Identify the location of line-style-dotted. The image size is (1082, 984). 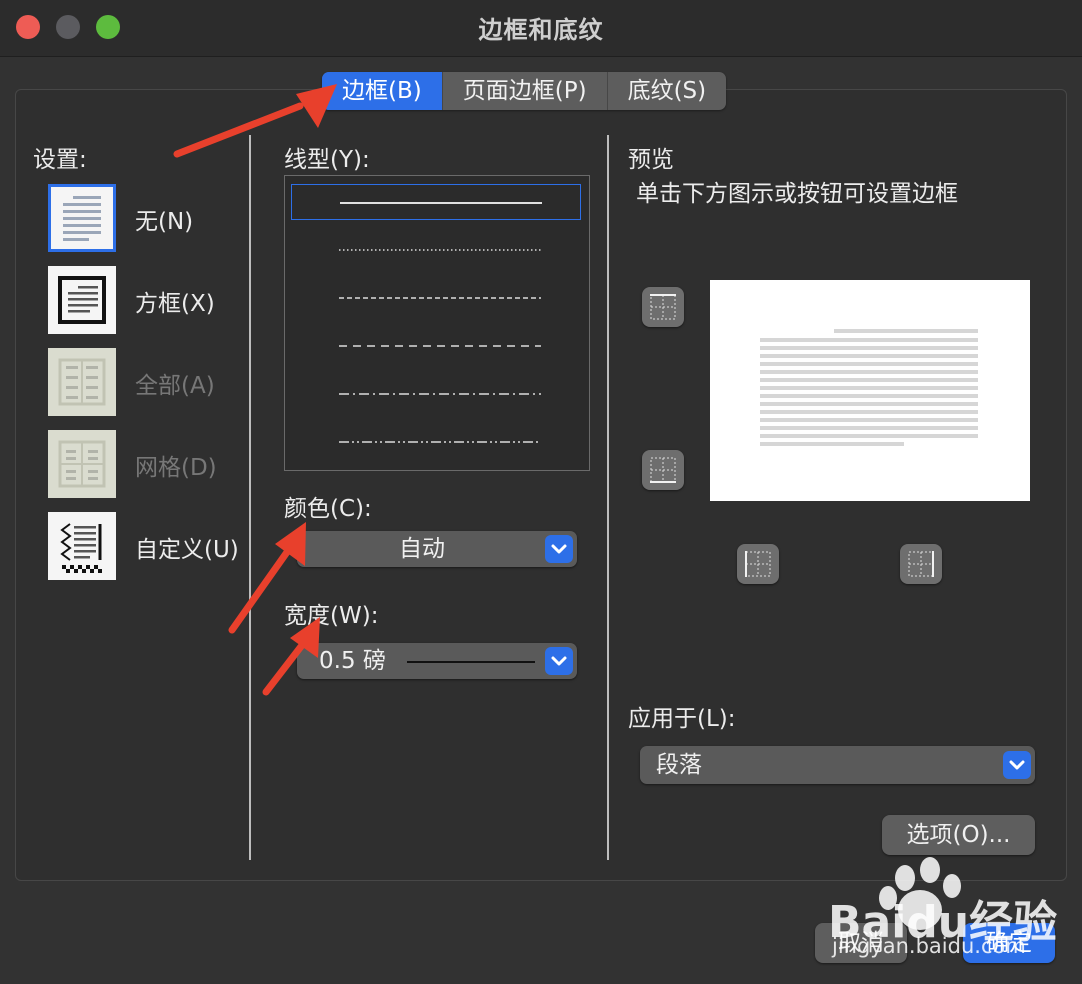
(436, 250).